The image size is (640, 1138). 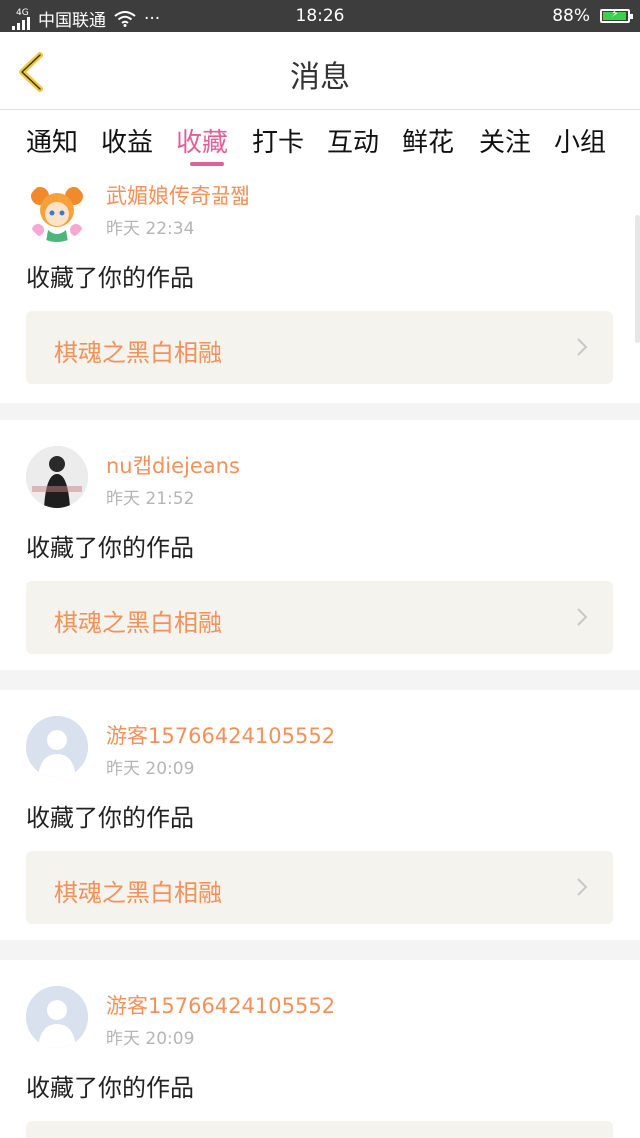 I want to click on tab-earnings: 收益, so click(x=127, y=140).